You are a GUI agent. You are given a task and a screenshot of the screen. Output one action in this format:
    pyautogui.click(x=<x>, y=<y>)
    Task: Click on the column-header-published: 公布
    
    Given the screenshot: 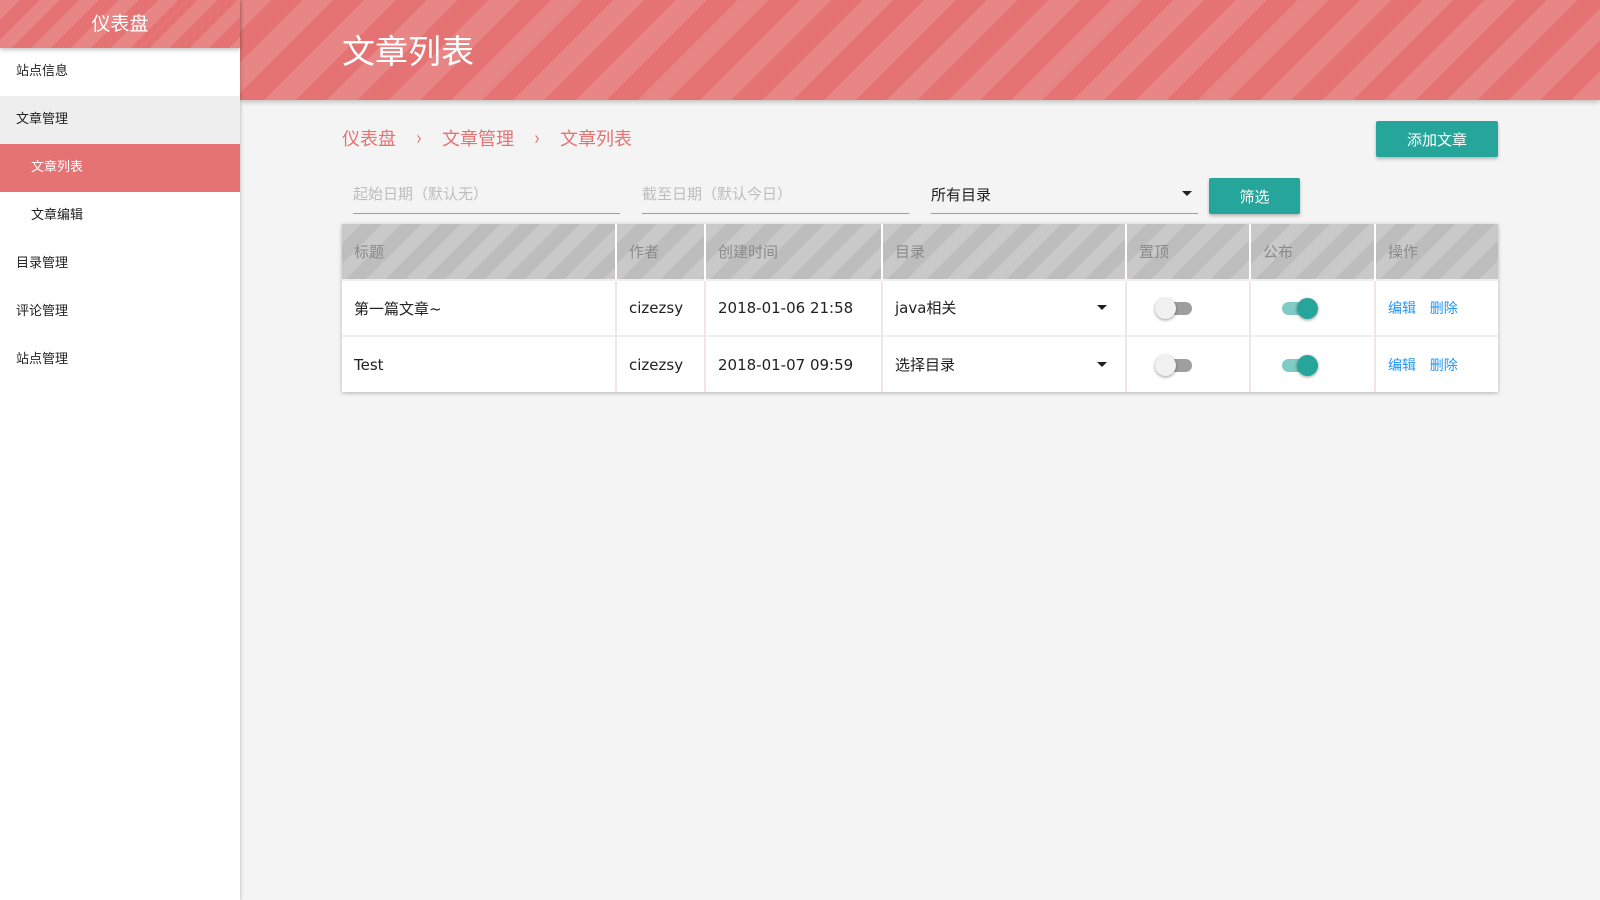 What is the action you would take?
    pyautogui.click(x=1313, y=252)
    